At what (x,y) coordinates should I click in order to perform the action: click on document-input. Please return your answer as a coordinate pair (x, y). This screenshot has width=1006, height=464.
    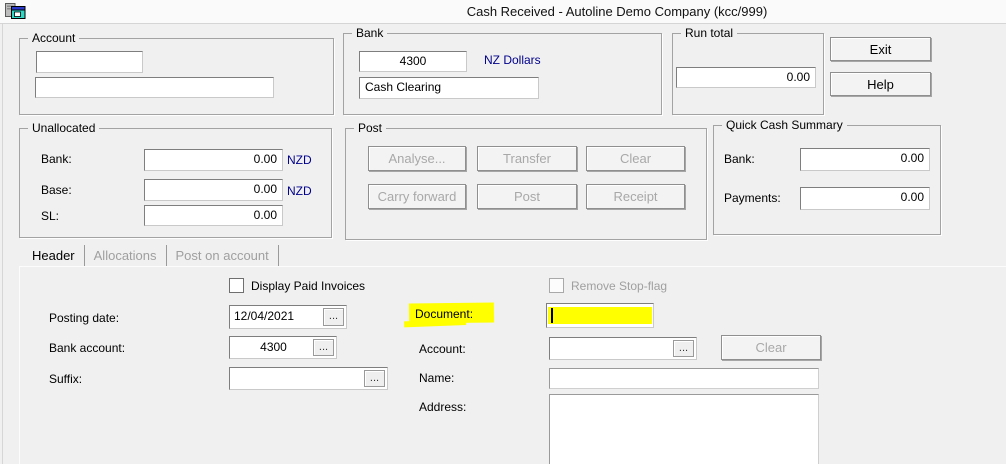
    Looking at the image, I should click on (600, 315).